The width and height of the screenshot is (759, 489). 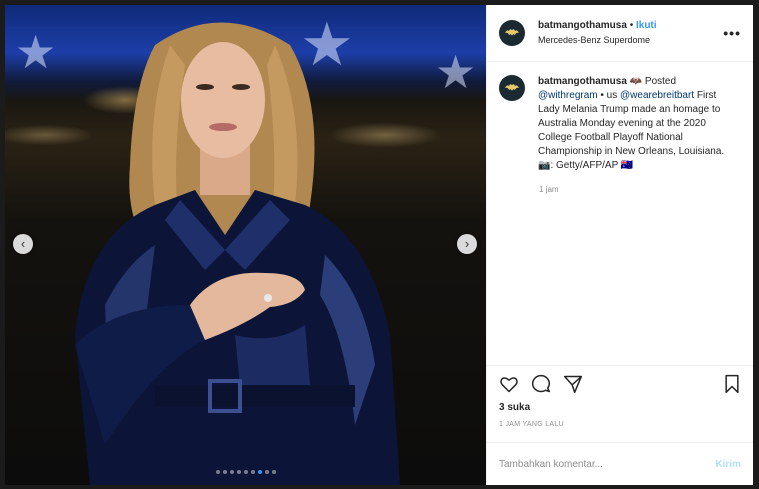 I want to click on likes-count: 3 suka, so click(x=620, y=407).